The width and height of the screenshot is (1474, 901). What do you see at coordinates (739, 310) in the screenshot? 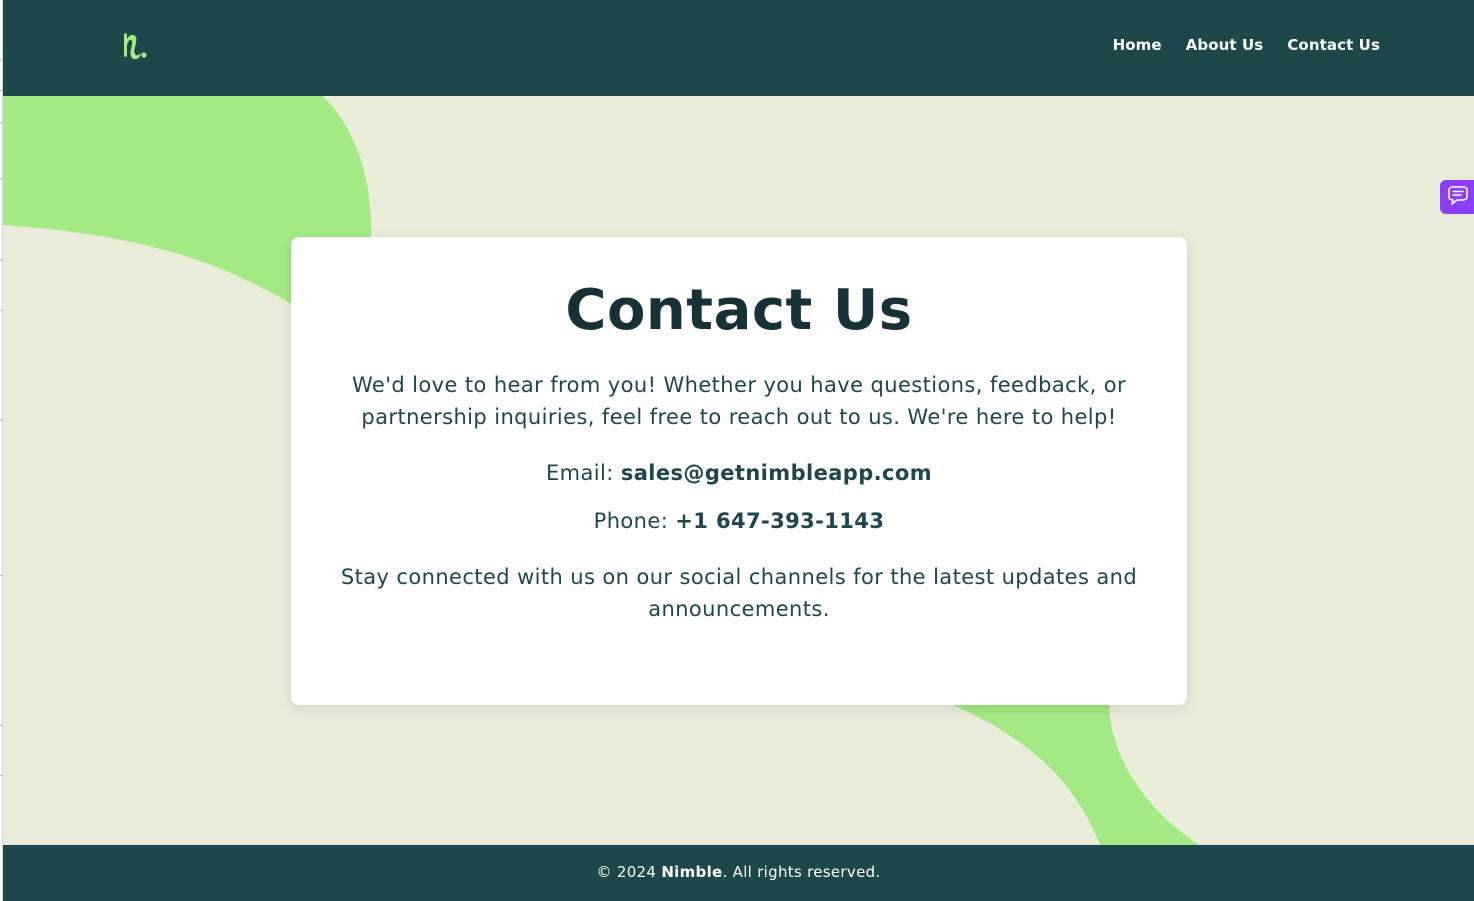
I see `page-title: Contact Us` at bounding box center [739, 310].